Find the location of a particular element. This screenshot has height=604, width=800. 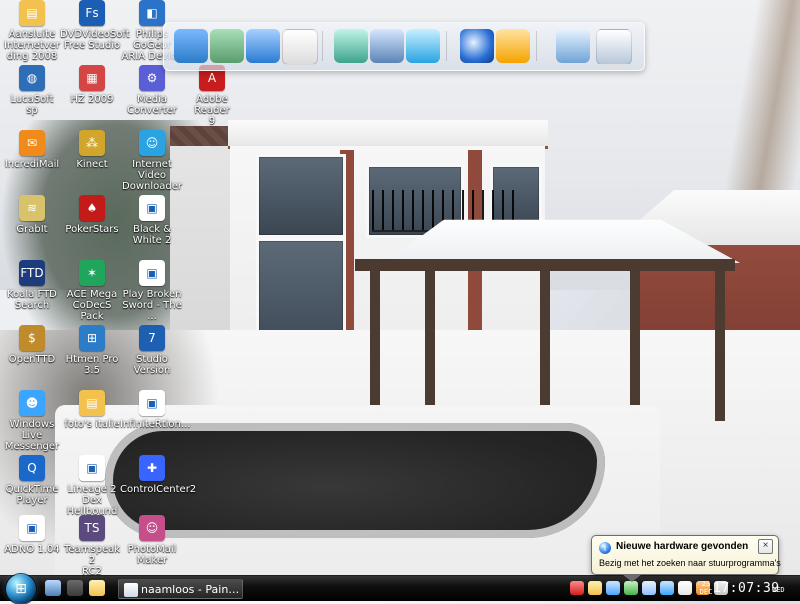

fs-icon: Fs is located at coordinates (92, 13).